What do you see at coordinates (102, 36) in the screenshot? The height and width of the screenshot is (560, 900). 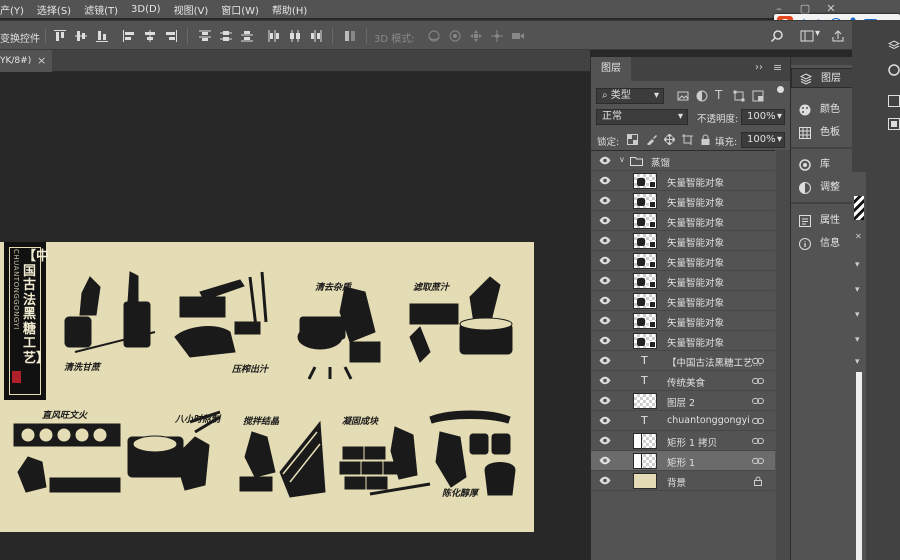 I see `align-bottom-icon` at bounding box center [102, 36].